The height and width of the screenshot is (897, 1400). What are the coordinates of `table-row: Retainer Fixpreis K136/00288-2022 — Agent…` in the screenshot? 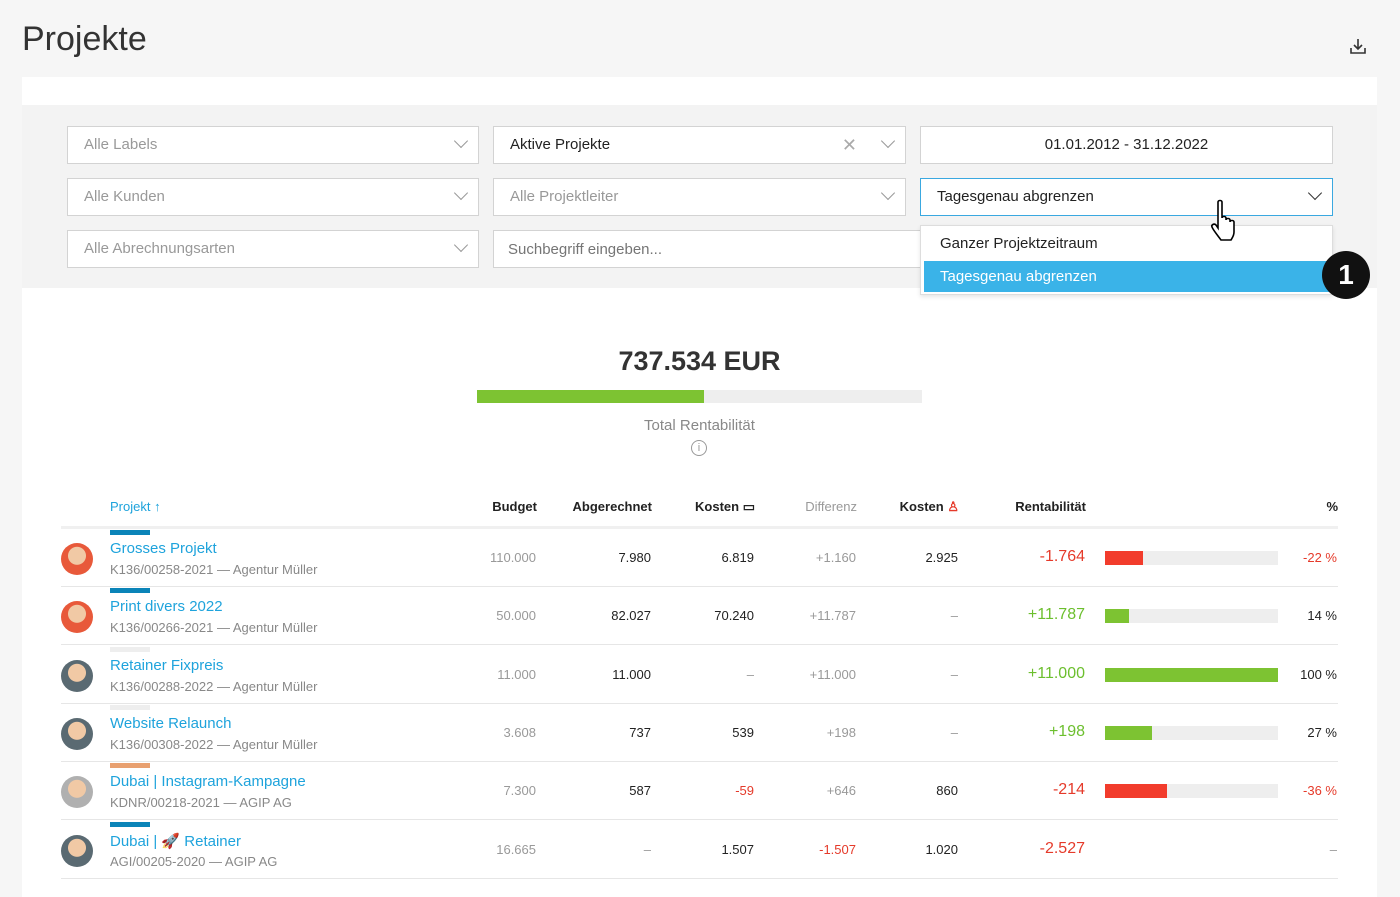 It's located at (699, 675).